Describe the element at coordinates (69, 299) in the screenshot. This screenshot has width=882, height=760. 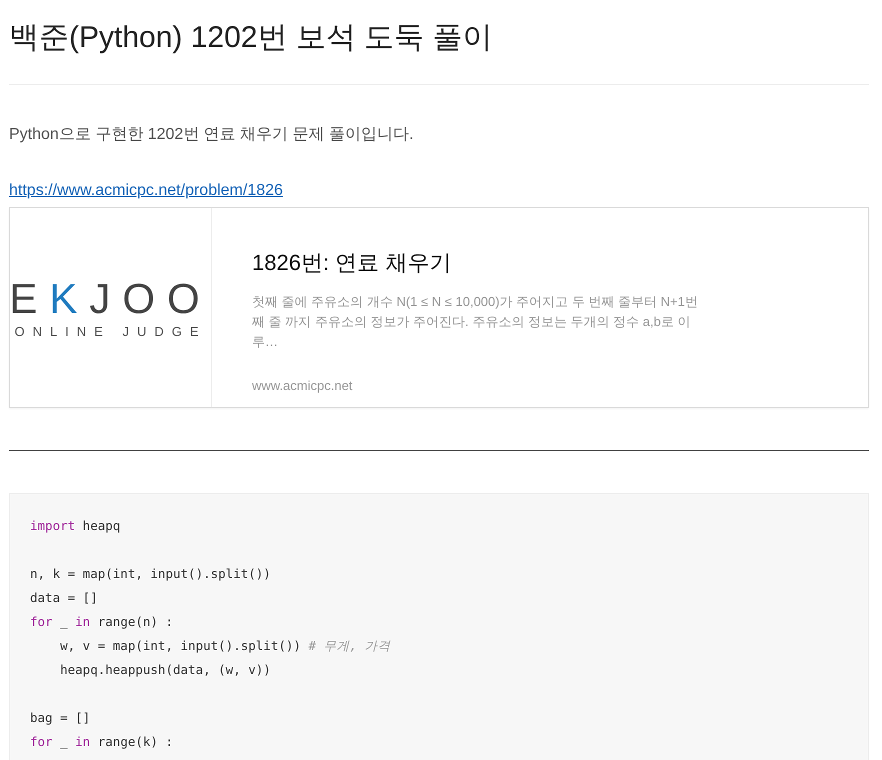
I see `logo-letters: K` at that location.